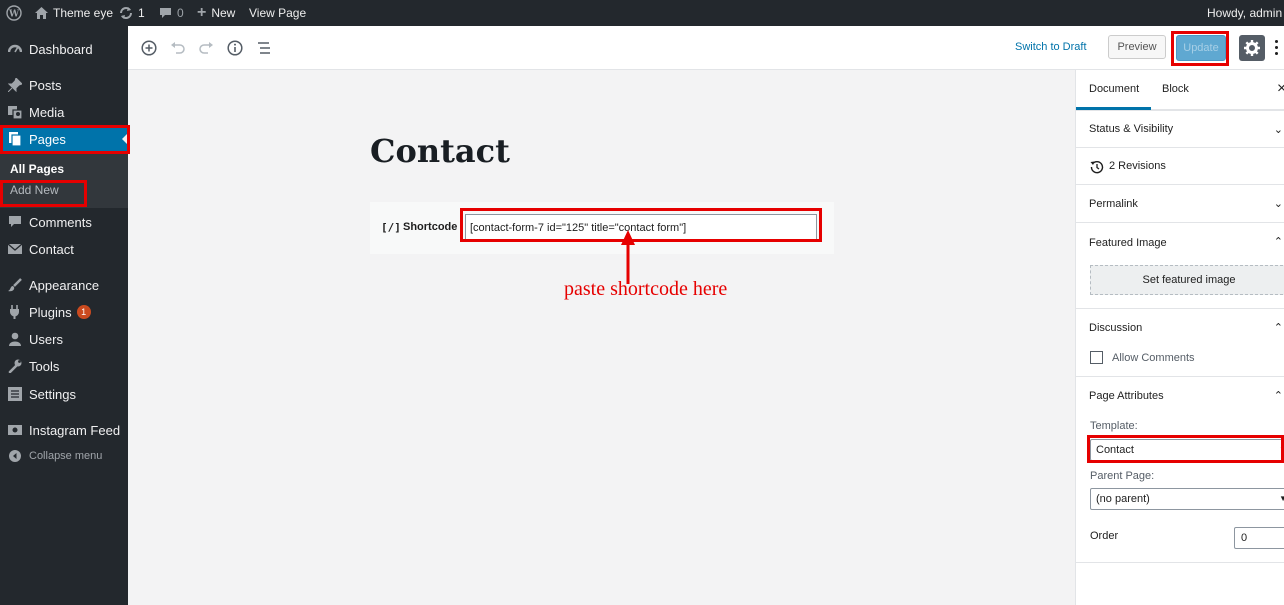 The height and width of the screenshot is (605, 1284). Describe the element at coordinates (149, 48) in the screenshot. I see `add-block-icon` at that location.